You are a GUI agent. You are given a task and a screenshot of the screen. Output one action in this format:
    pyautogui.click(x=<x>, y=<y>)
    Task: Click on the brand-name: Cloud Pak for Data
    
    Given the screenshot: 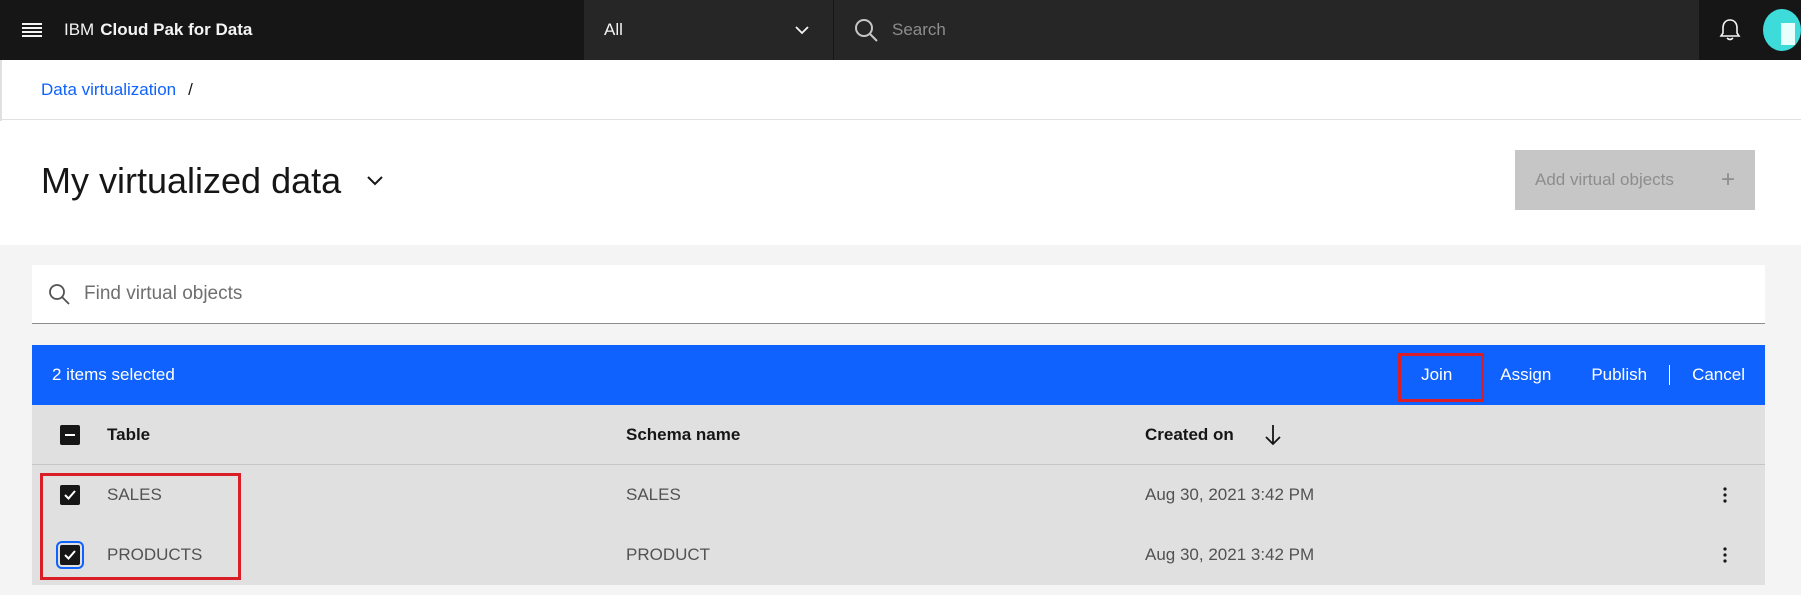 What is the action you would take?
    pyautogui.click(x=176, y=29)
    